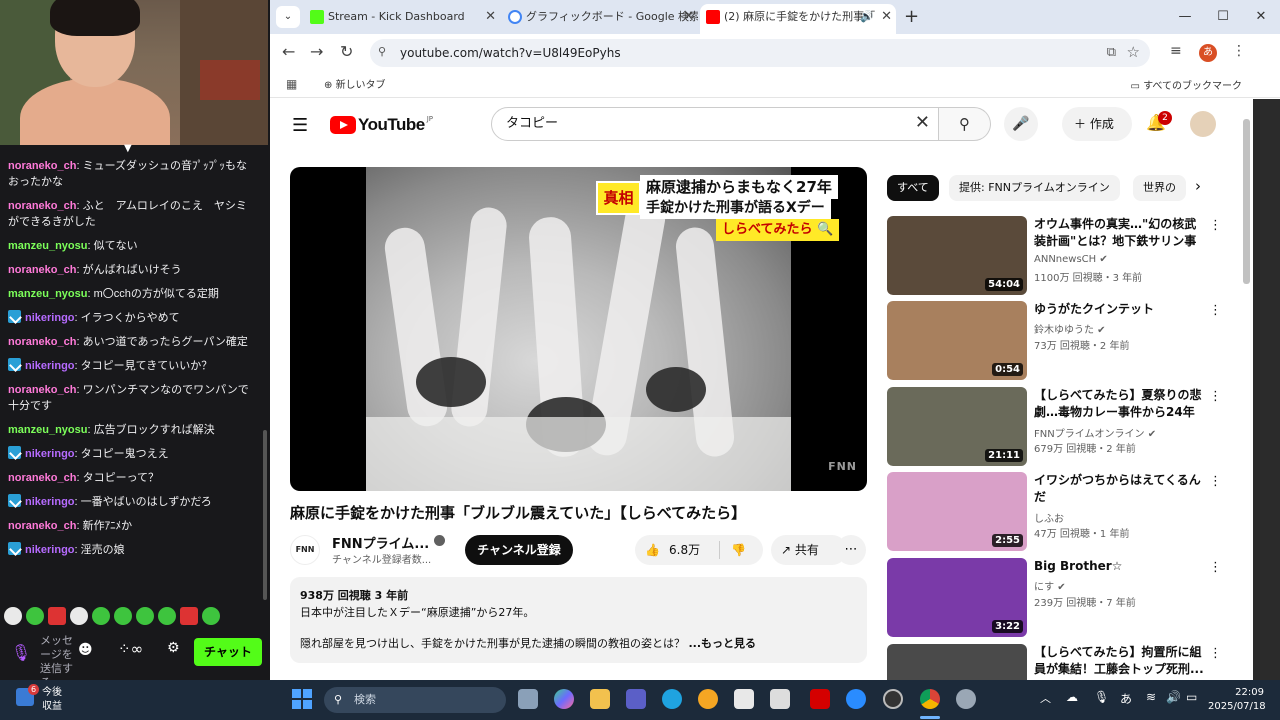 The width and height of the screenshot is (1280, 720). I want to click on chat-scrollbar, so click(265, 515).